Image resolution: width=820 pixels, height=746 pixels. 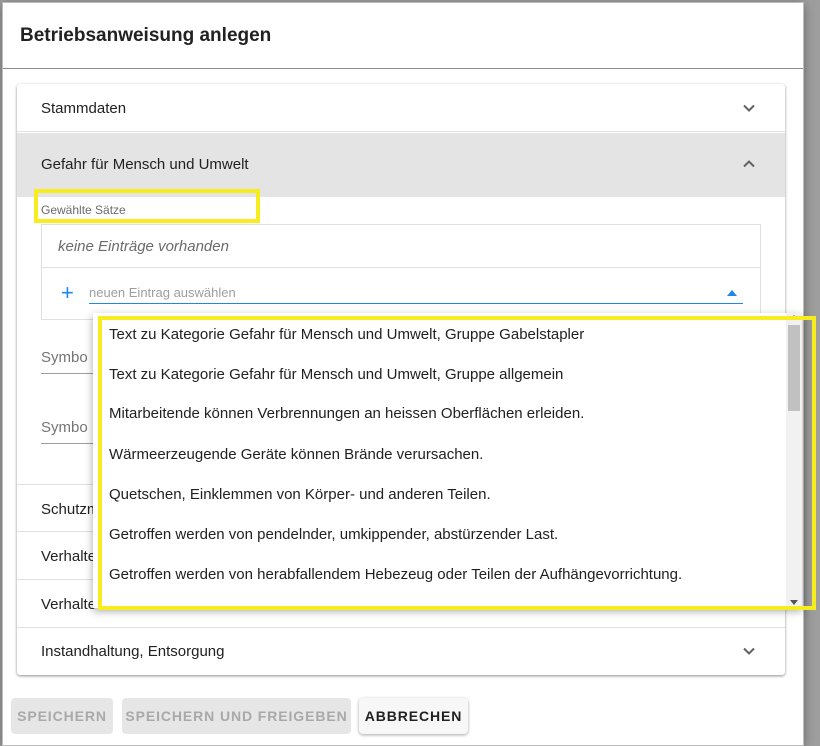 I want to click on cancel-button: ABBRECHEN, so click(x=413, y=716).